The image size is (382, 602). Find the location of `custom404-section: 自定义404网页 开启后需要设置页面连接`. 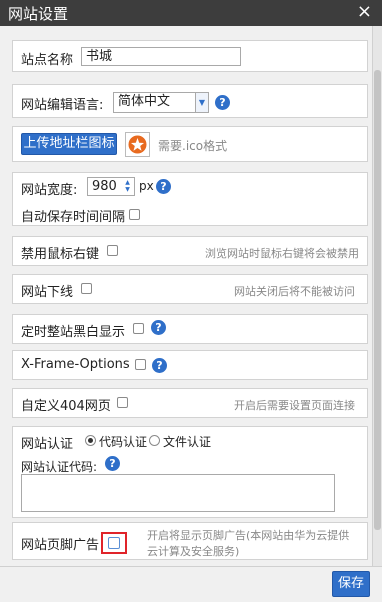

custom404-section: 自定义404网页 开启后需要设置页面连接 is located at coordinates (190, 403).